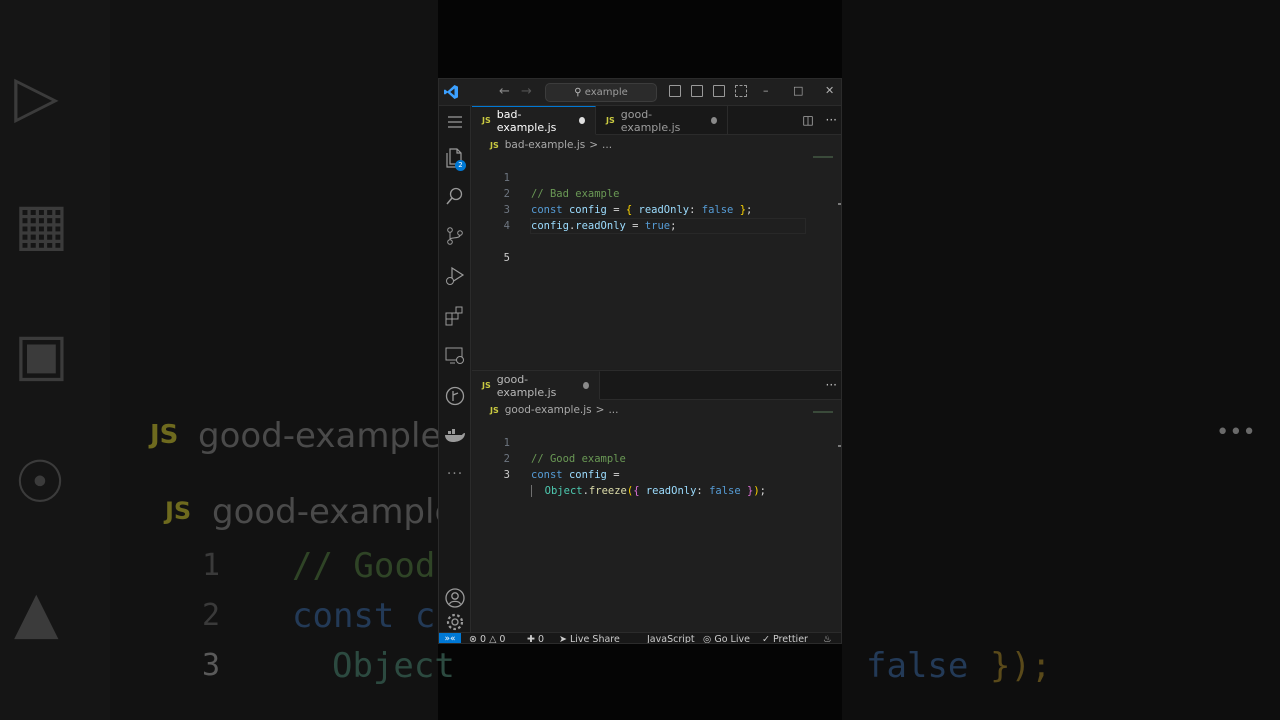 The height and width of the screenshot is (720, 1280). What do you see at coordinates (455, 356) in the screenshot?
I see `remote-explorer-icon` at bounding box center [455, 356].